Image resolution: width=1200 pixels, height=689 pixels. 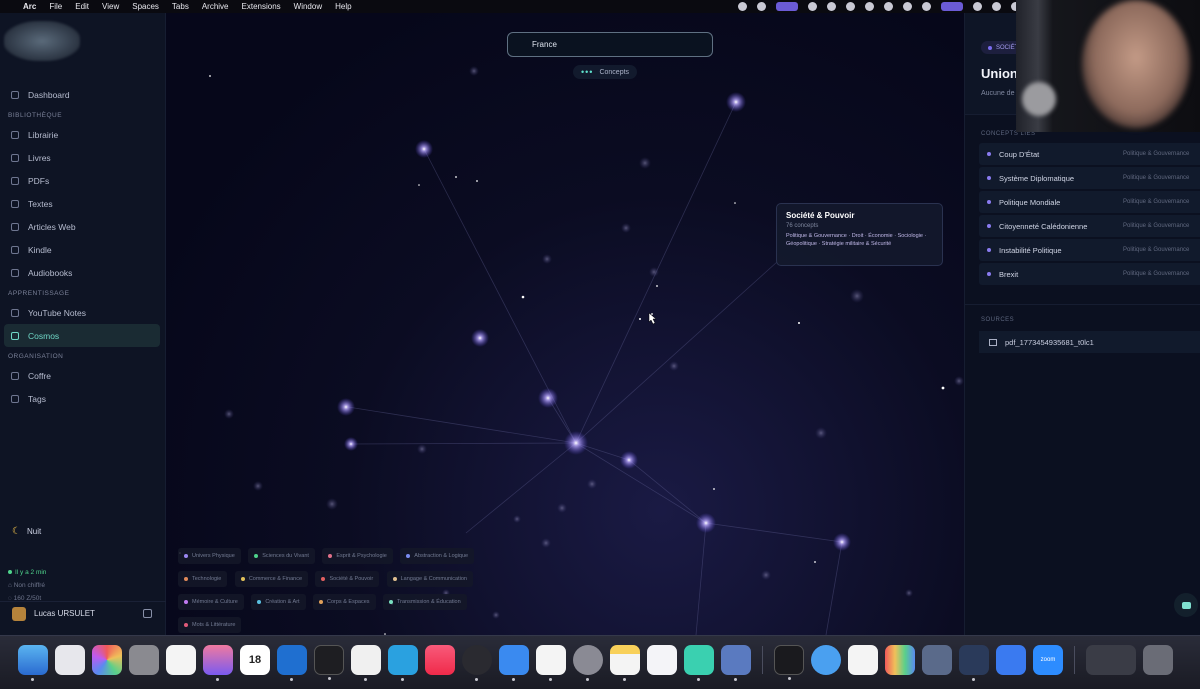 What do you see at coordinates (29, 6) in the screenshot?
I see `menu-app-name: Arc` at bounding box center [29, 6].